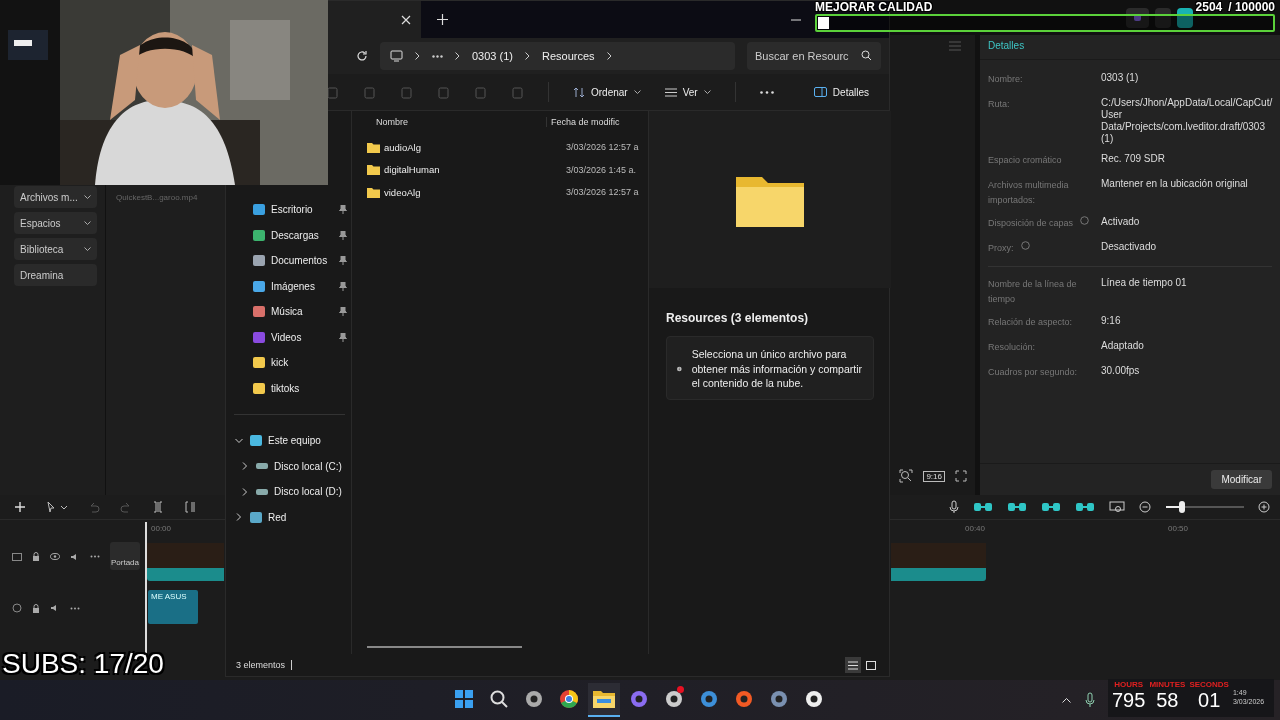  What do you see at coordinates (288, 441) in the screenshot?
I see `tree-item: Este equipo` at bounding box center [288, 441].